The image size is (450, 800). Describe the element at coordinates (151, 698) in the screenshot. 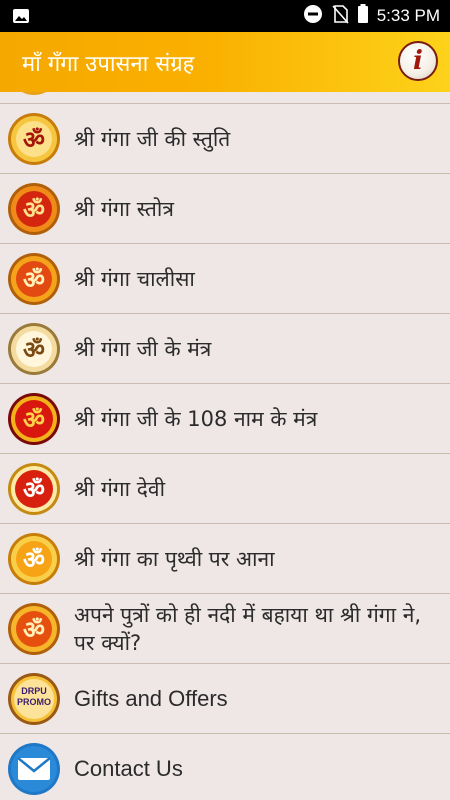

I see `item-label: Gifts and Offers` at that location.